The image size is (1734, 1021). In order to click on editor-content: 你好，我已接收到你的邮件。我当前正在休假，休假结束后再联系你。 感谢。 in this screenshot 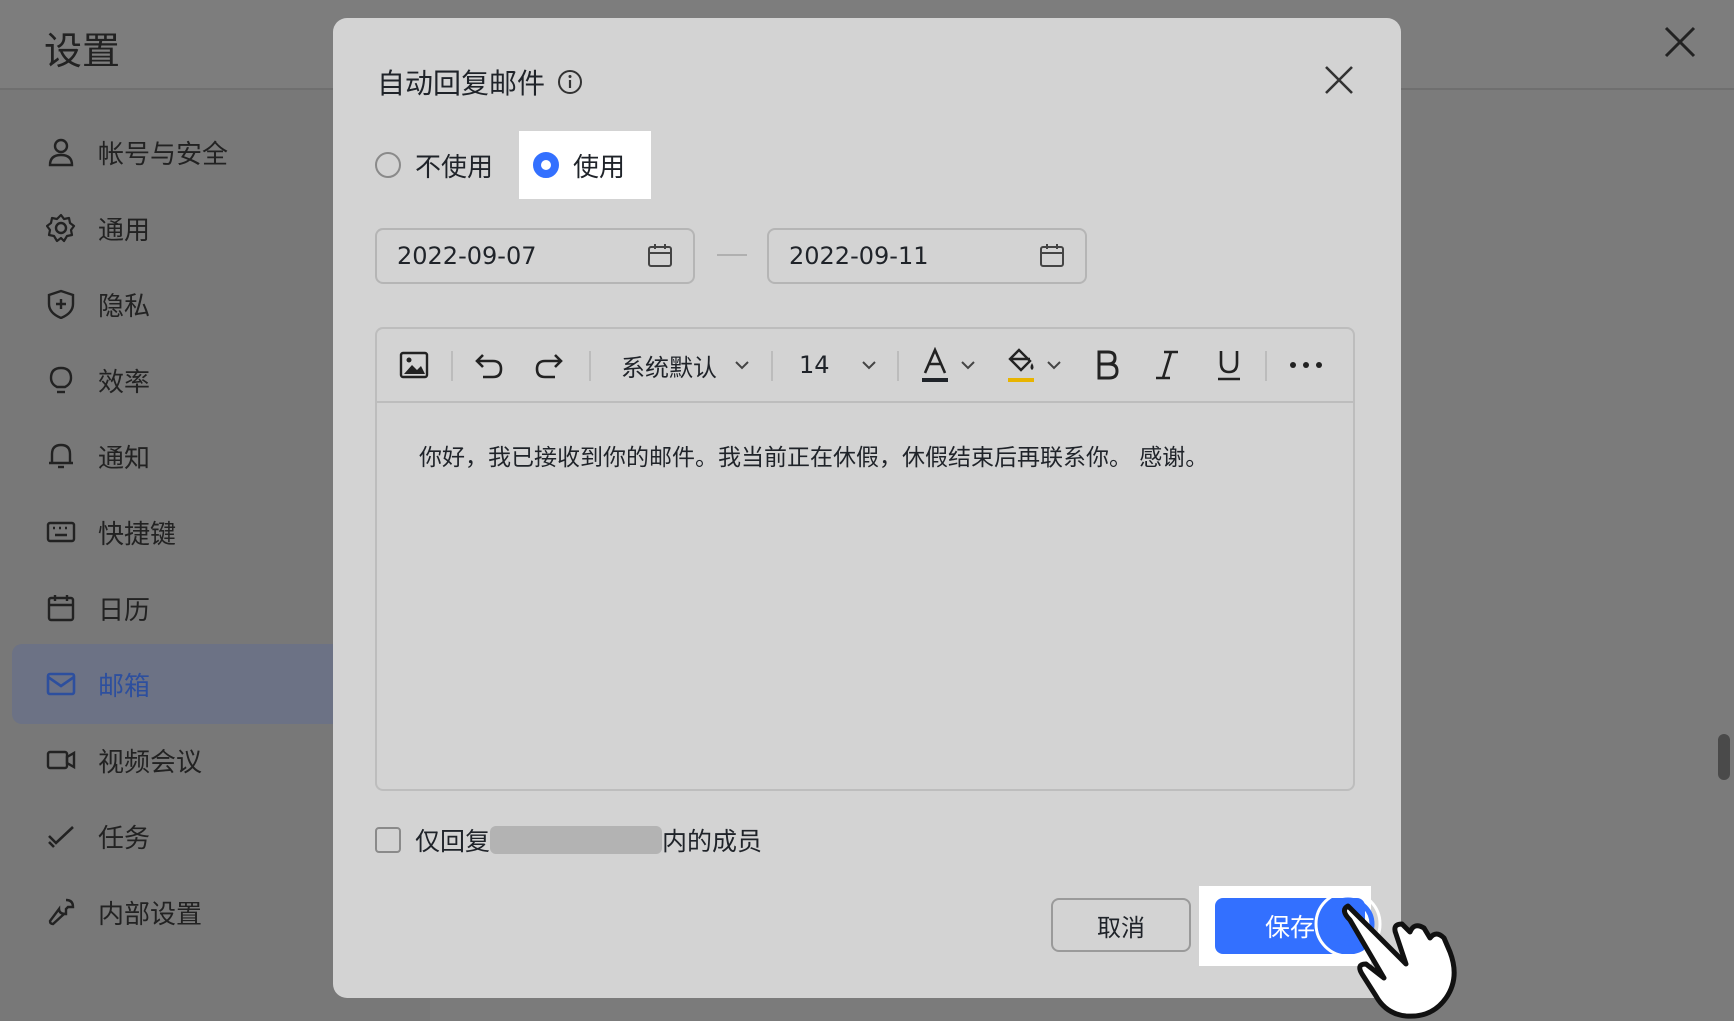, I will do `click(869, 458)`.